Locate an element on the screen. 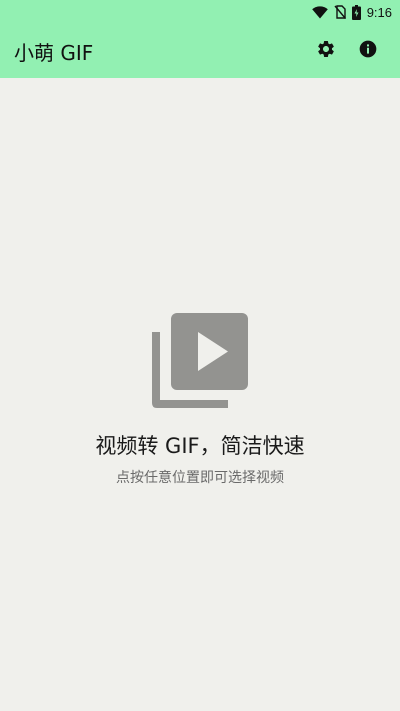  info-icon is located at coordinates (368, 51).